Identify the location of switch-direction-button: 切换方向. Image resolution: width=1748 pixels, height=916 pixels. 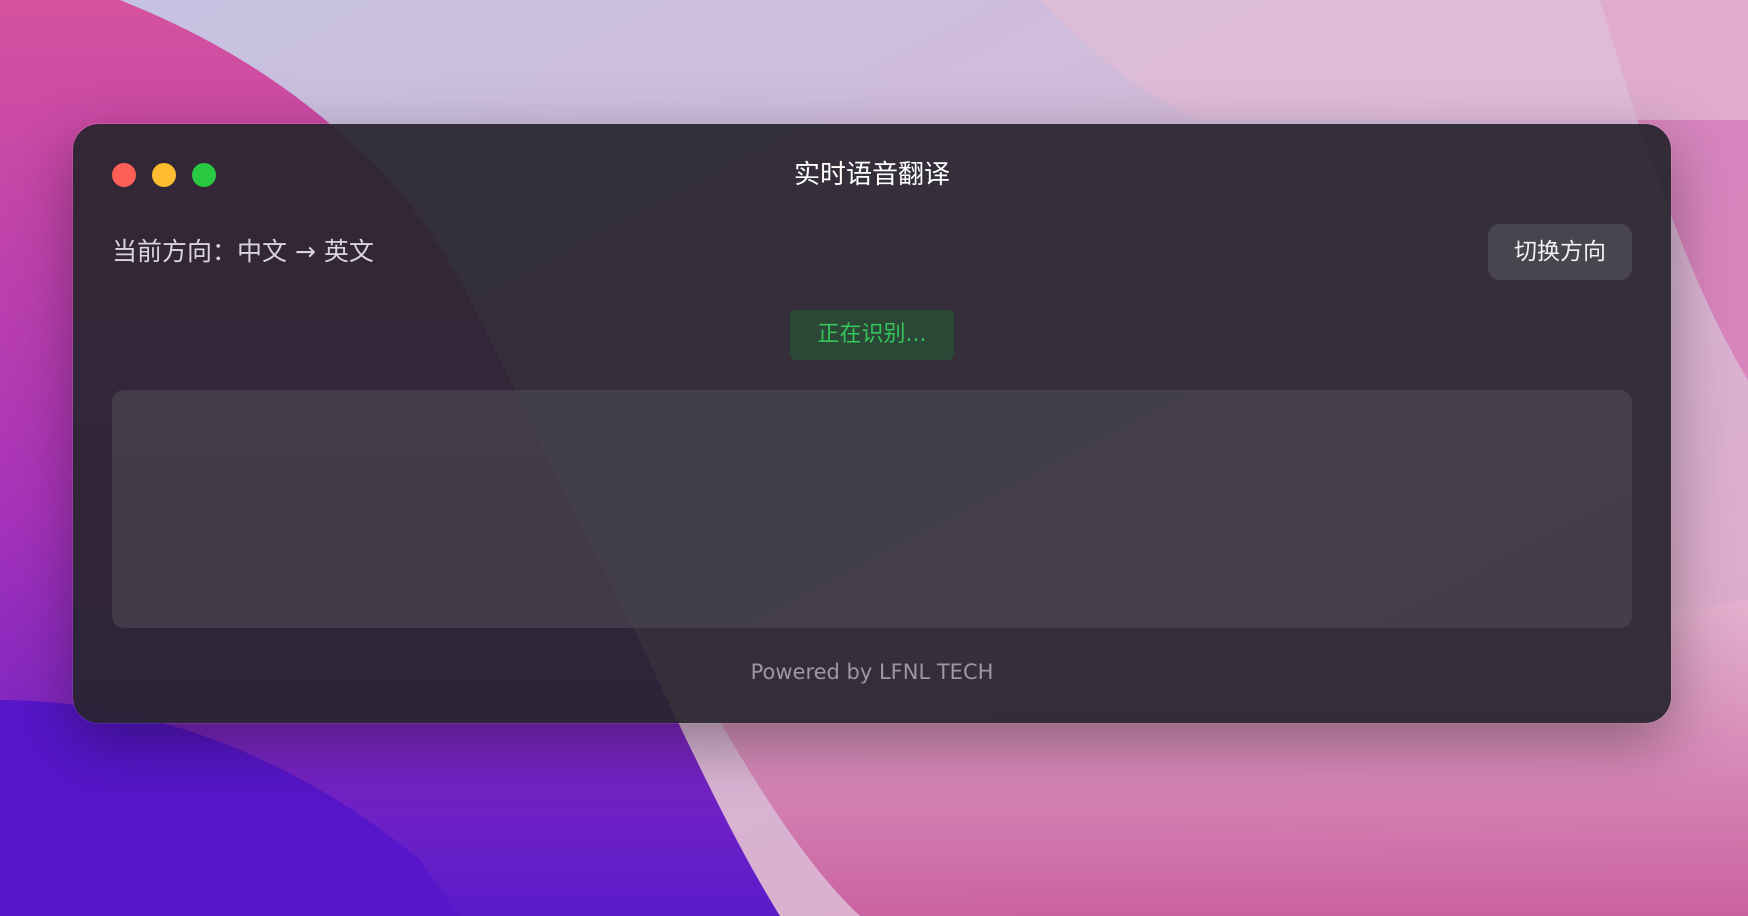
(1560, 252).